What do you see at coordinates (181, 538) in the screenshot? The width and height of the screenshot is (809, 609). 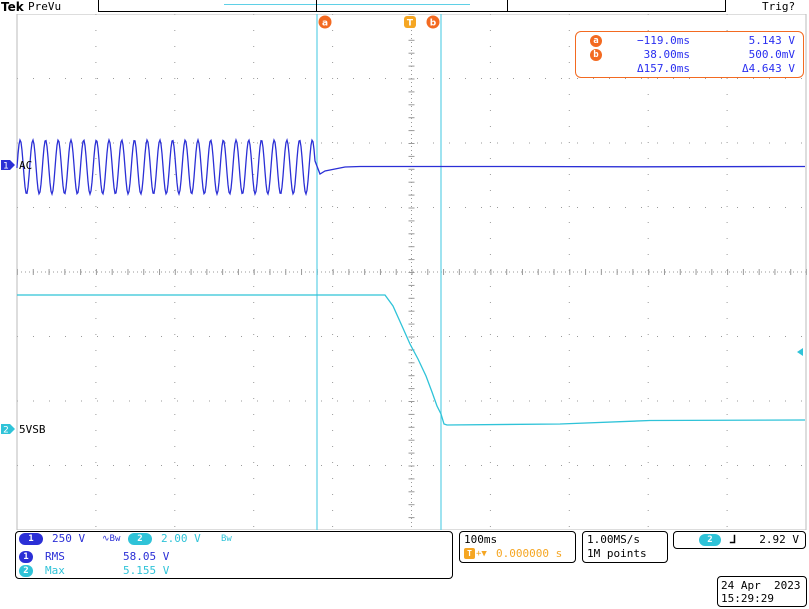 I see `ch2-scale: 2.00 V` at bounding box center [181, 538].